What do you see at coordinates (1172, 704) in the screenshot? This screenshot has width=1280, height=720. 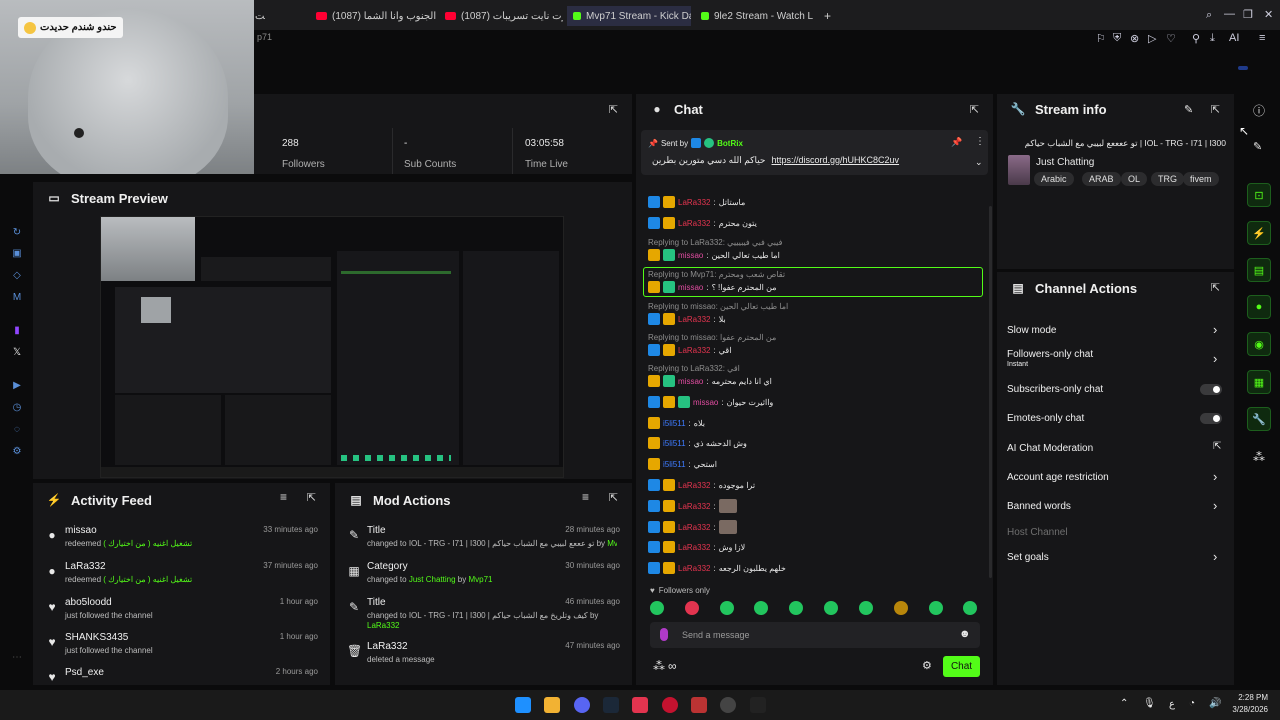 I see `language-indicator: ع` at bounding box center [1172, 704].